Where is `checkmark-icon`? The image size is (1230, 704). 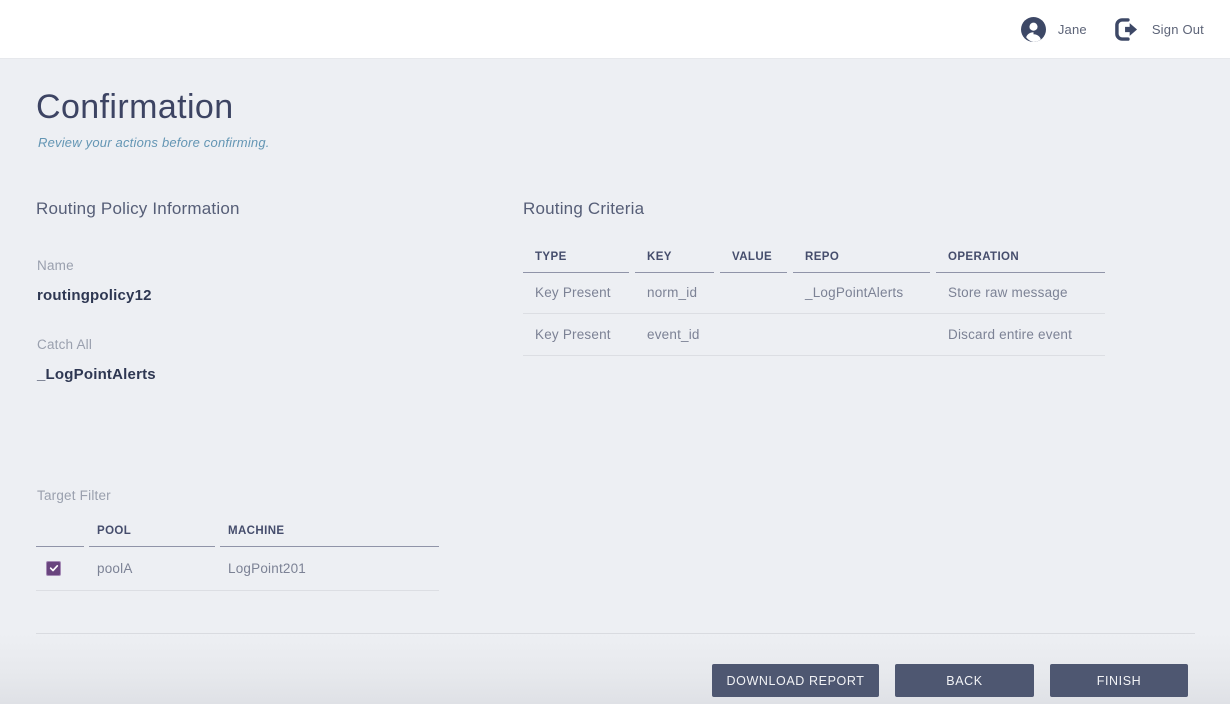 checkmark-icon is located at coordinates (53, 568).